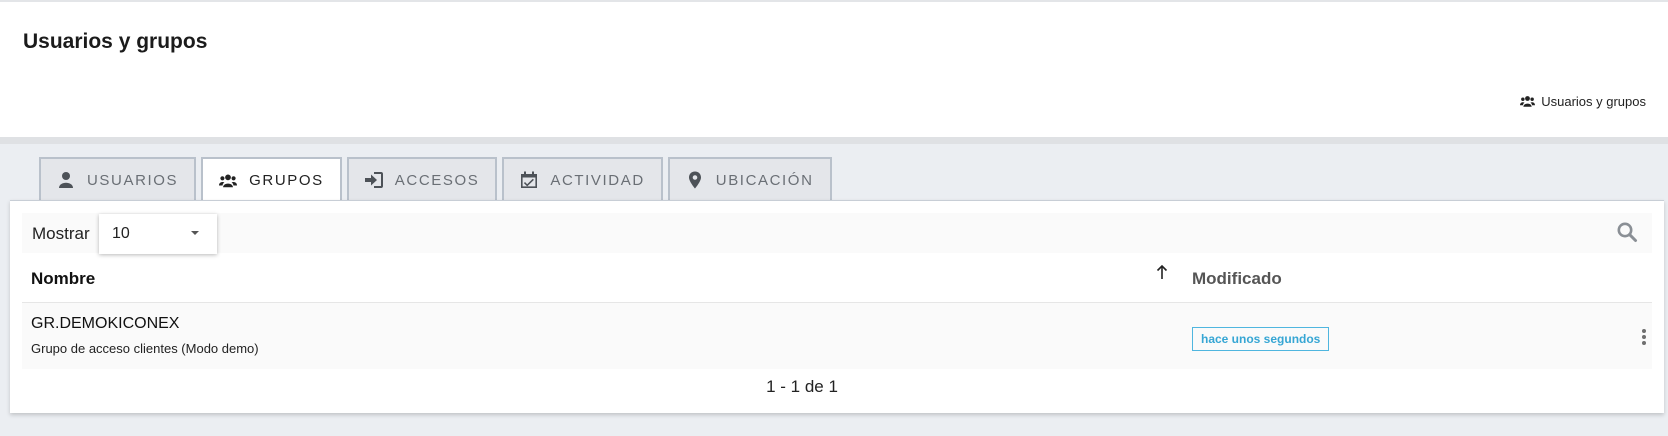 This screenshot has width=1668, height=436. I want to click on tab-usuarios: Usuarios, so click(118, 179).